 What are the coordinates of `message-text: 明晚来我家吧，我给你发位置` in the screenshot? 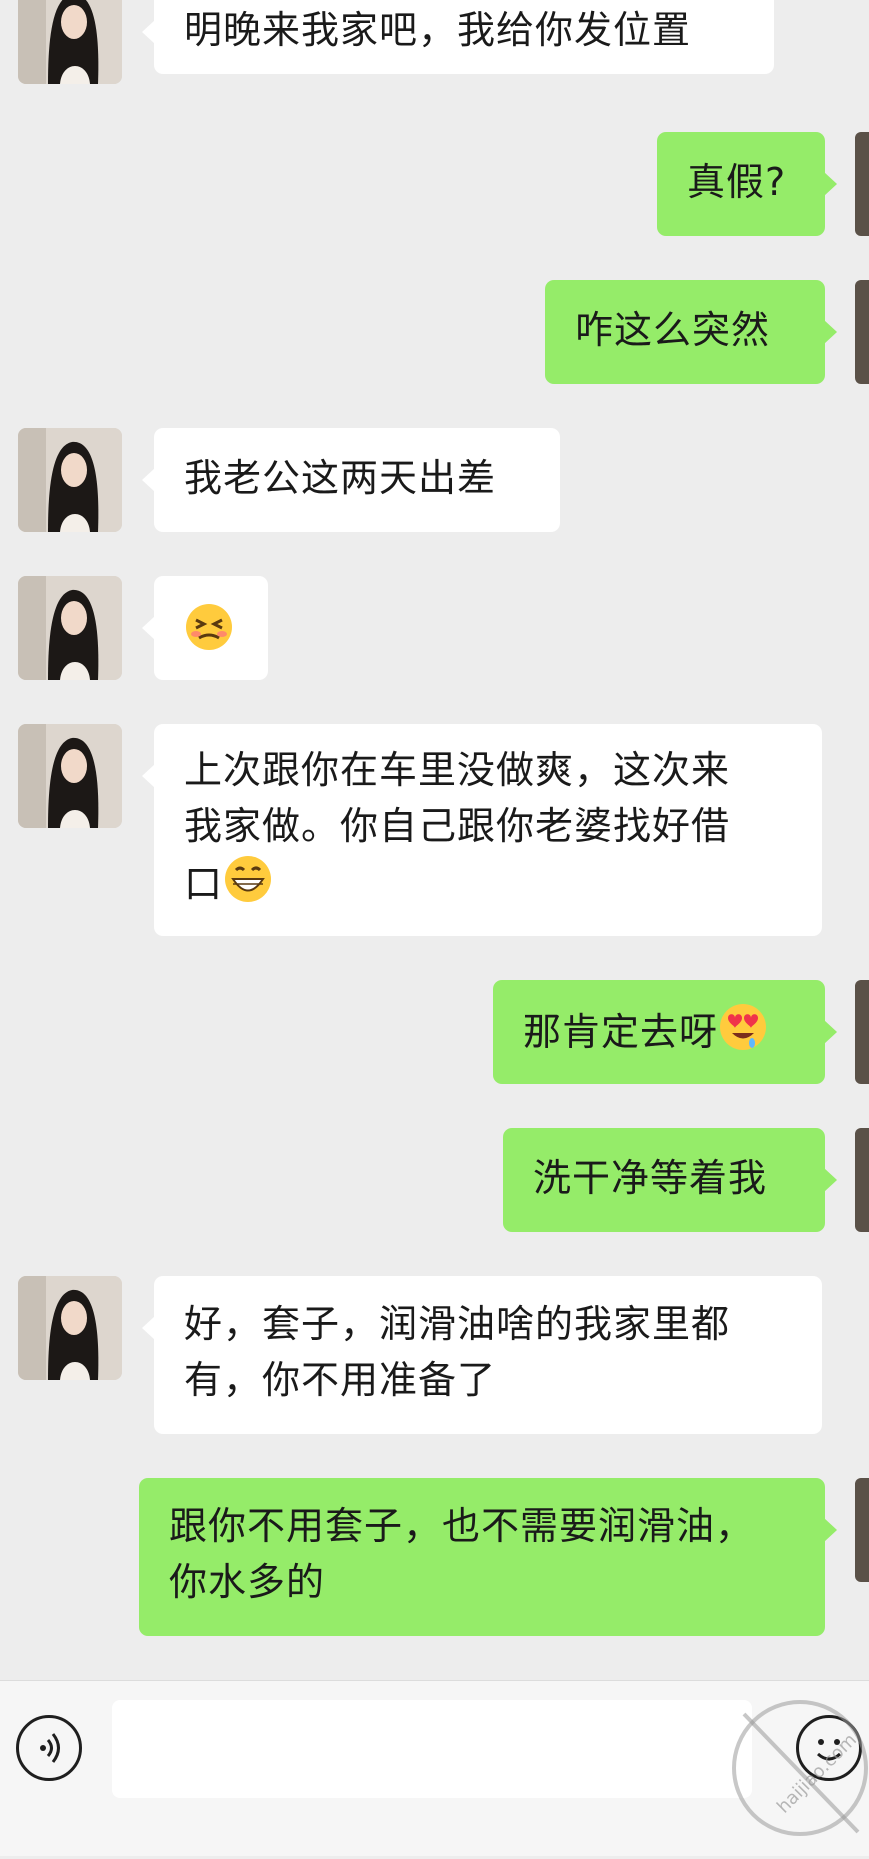 It's located at (438, 30).